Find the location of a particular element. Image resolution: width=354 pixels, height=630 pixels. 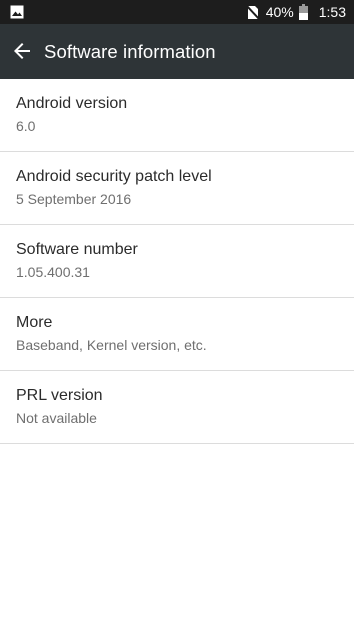

no-sim-icon is located at coordinates (252, 12).